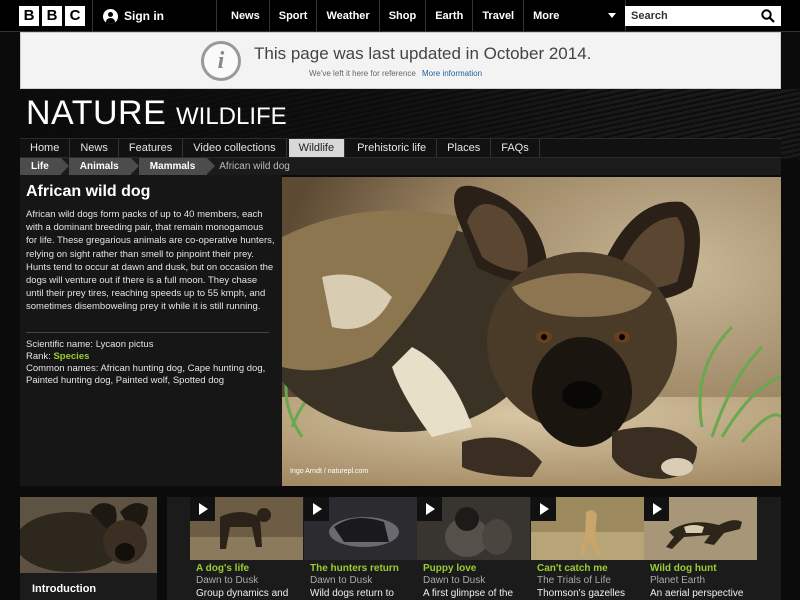 The height and width of the screenshot is (600, 800). Describe the element at coordinates (75, 15) in the screenshot. I see `logo-letter-c: C` at that location.